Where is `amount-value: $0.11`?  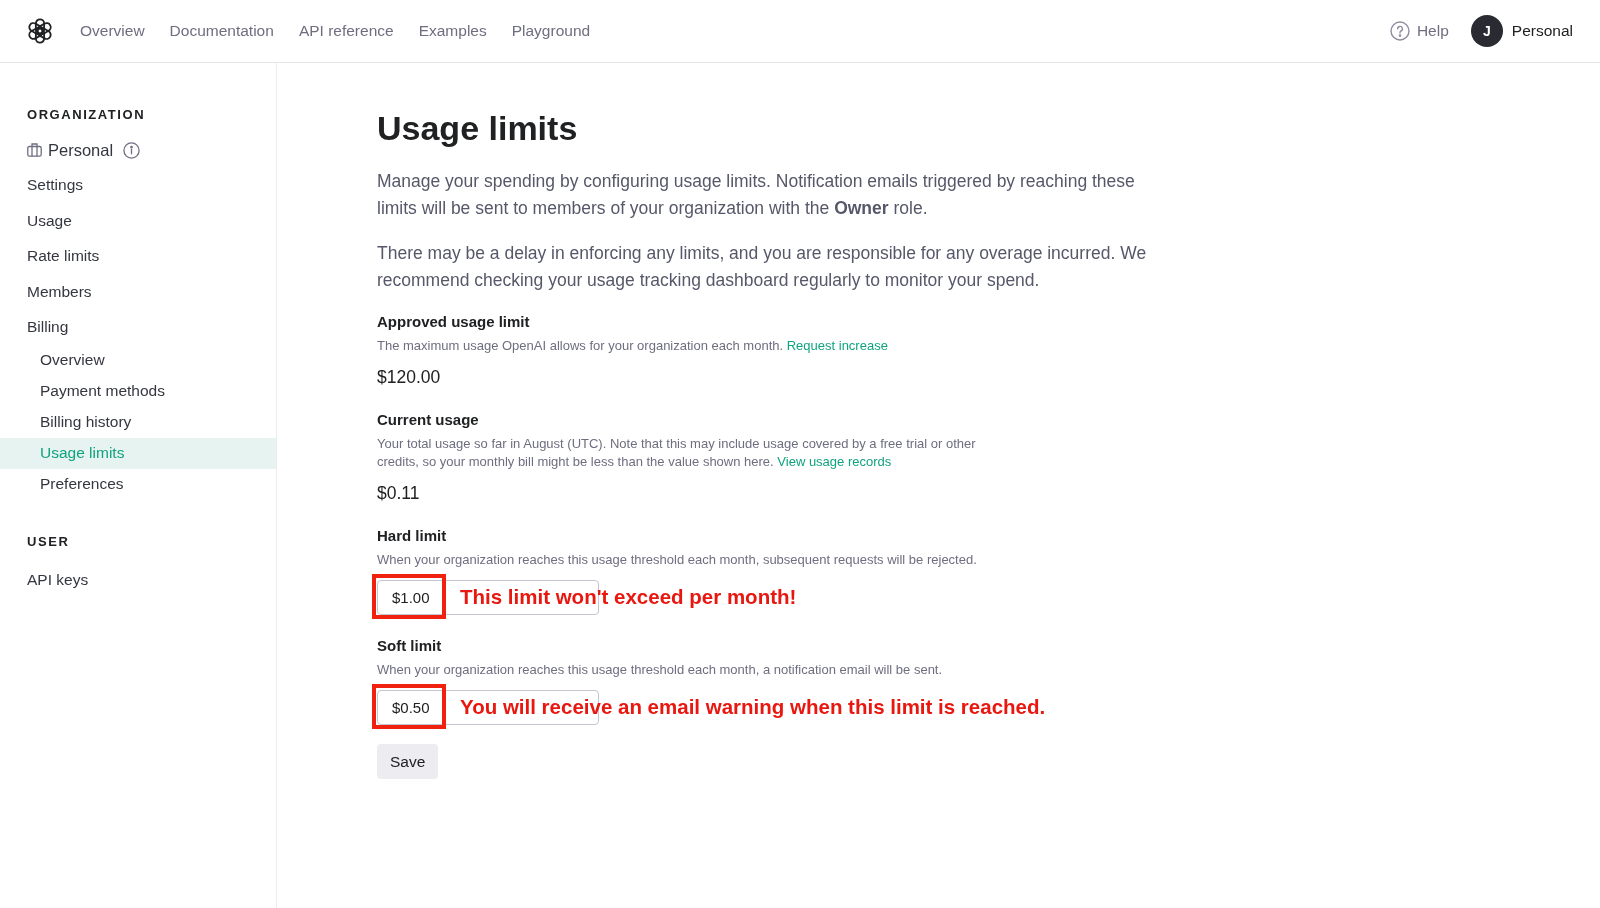 amount-value: $0.11 is located at coordinates (398, 493).